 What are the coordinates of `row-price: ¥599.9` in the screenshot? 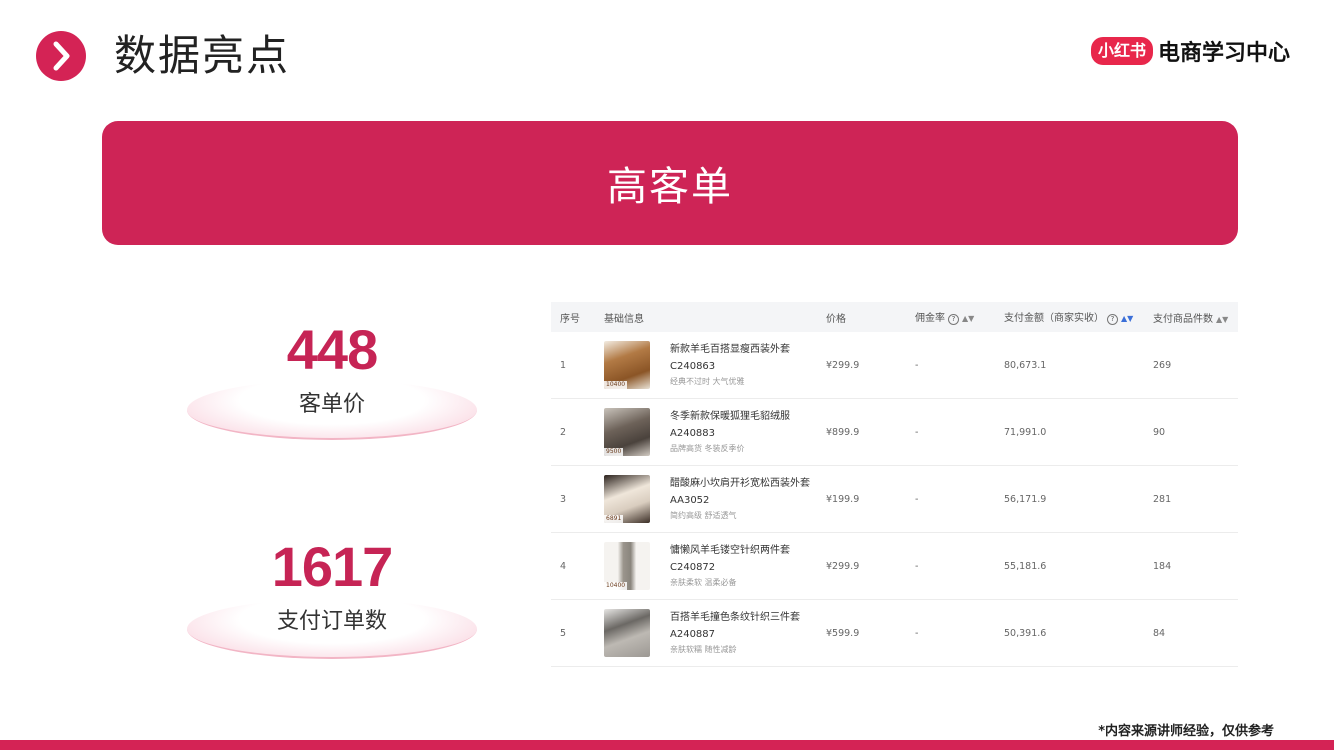 It's located at (843, 633).